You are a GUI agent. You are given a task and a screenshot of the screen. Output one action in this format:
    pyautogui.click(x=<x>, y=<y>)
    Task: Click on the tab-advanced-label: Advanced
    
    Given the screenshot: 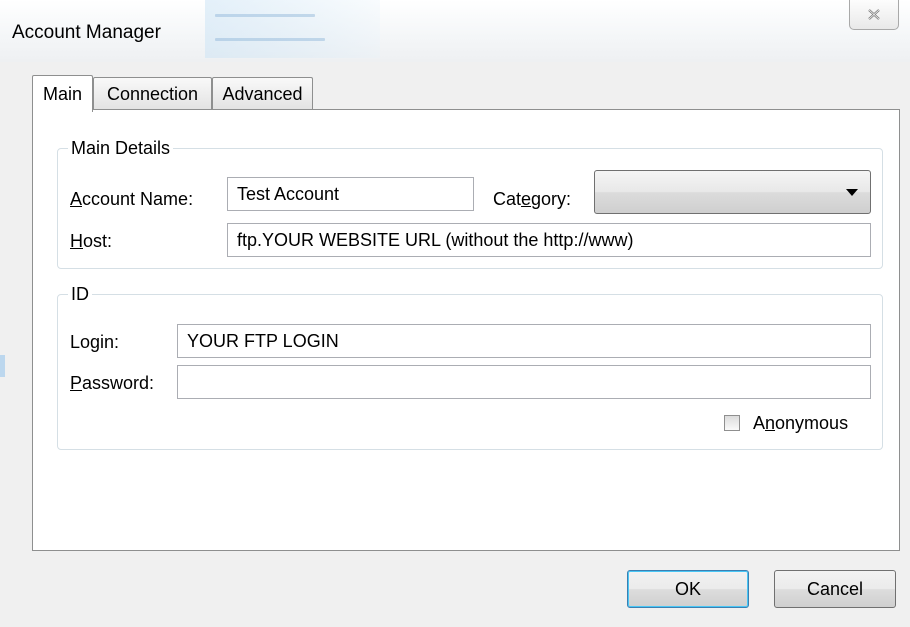 What is the action you would take?
    pyautogui.click(x=262, y=93)
    